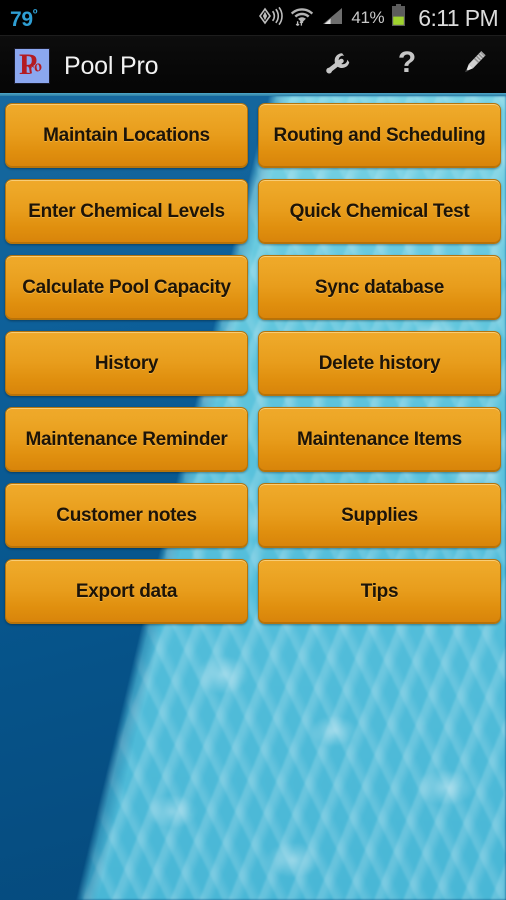 This screenshot has height=900, width=506. I want to click on menu-row: History Delete history, so click(253, 363).